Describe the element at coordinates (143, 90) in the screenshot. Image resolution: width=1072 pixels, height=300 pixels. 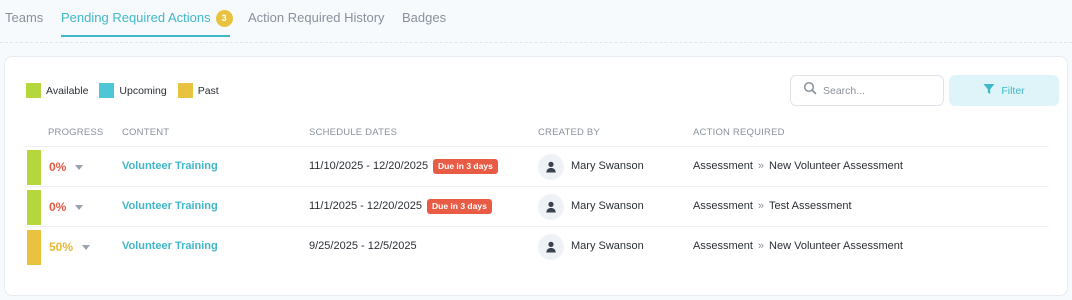
I see `legend-label: Upcoming` at that location.